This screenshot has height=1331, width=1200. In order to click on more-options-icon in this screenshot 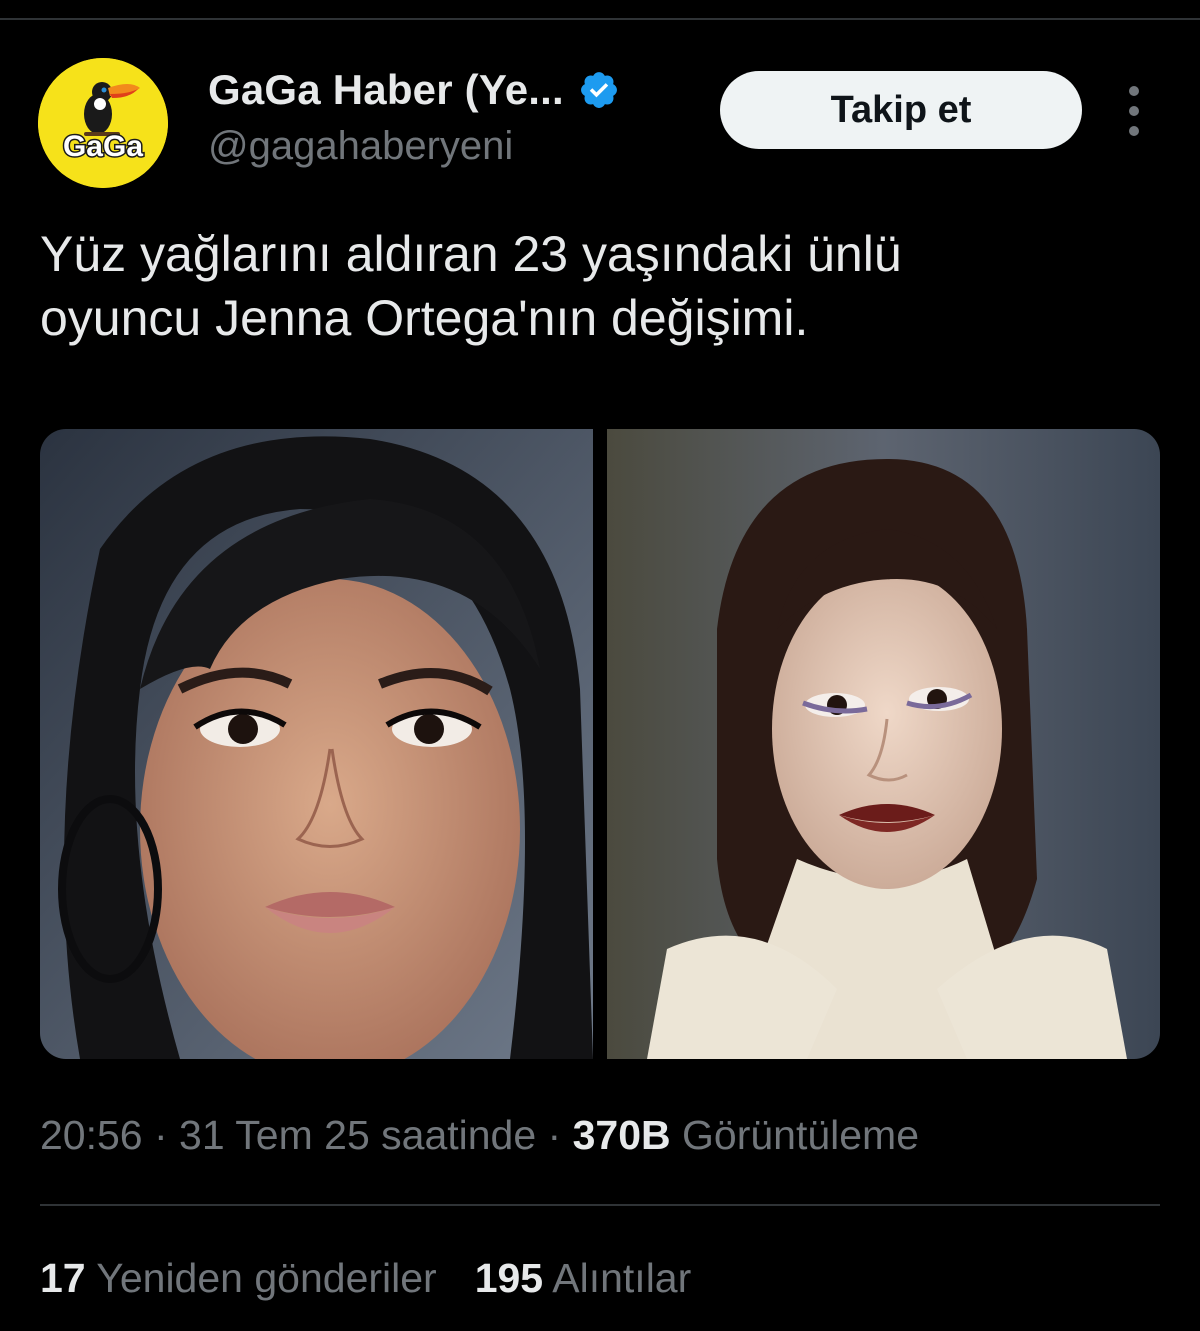, I will do `click(1134, 111)`.